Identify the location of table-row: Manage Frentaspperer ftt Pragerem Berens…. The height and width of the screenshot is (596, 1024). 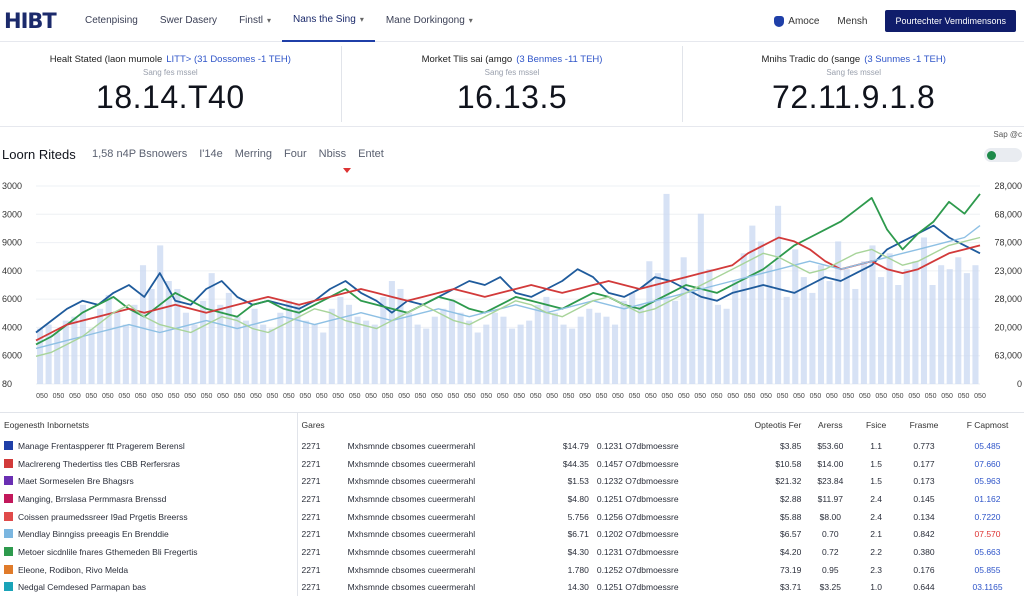
(512, 446).